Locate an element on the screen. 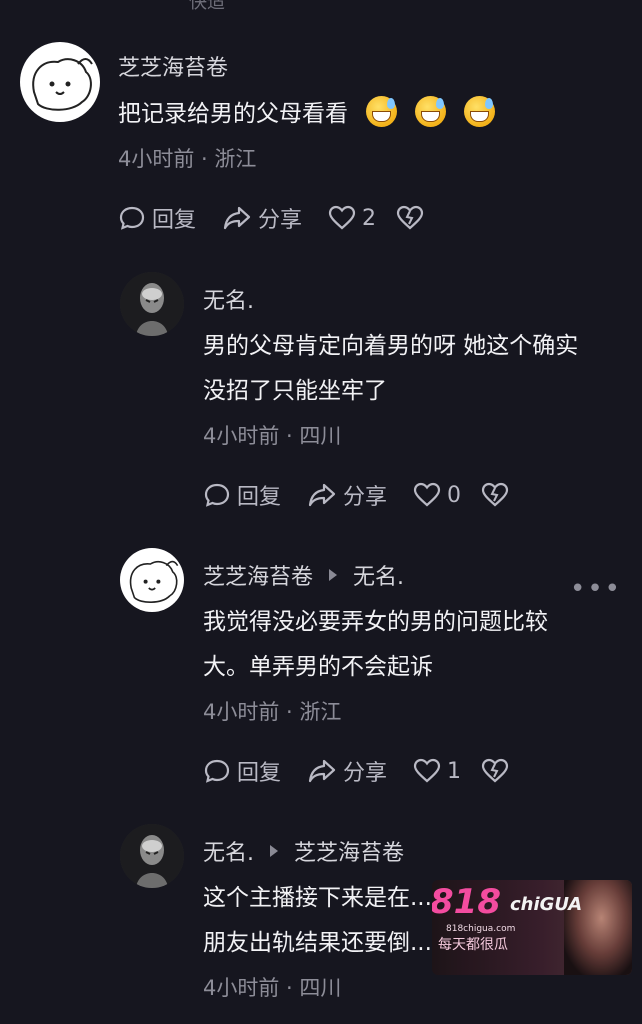 The width and height of the screenshot is (642, 1024). comment-author-row: 芝芝海苔卷 无名. is located at coordinates (303, 575).